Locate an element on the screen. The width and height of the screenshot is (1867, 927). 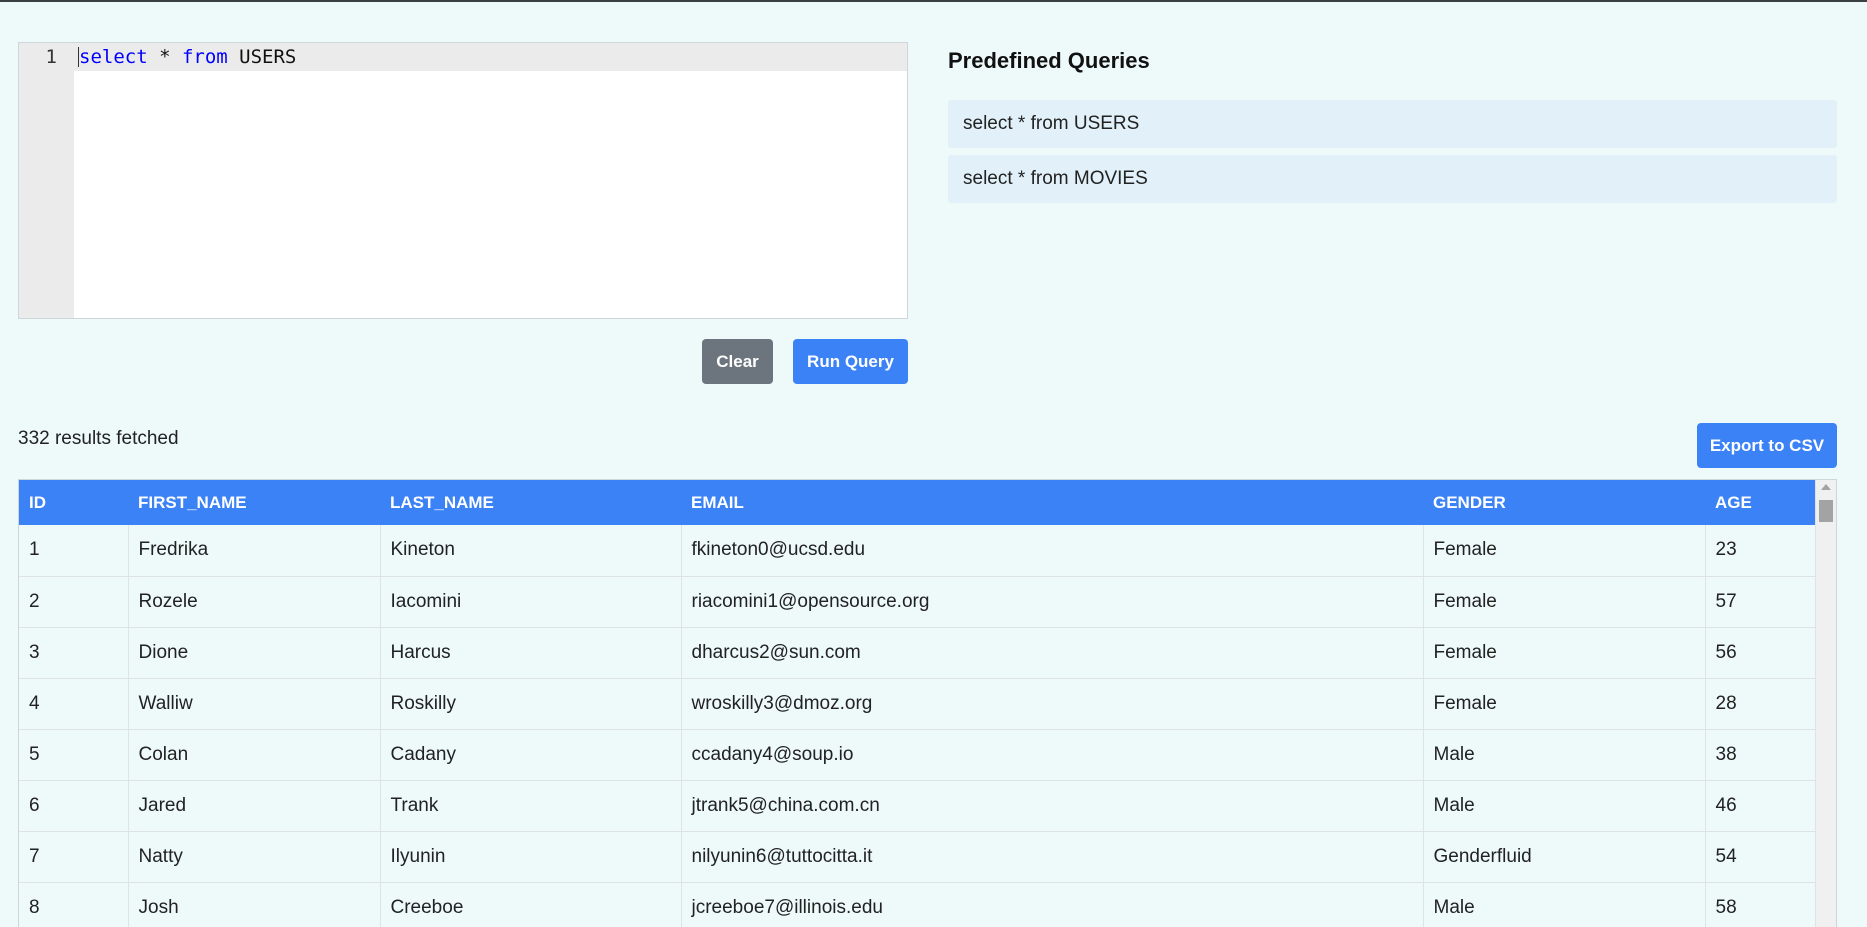
results-count: 332 results fetched is located at coordinates (98, 438).